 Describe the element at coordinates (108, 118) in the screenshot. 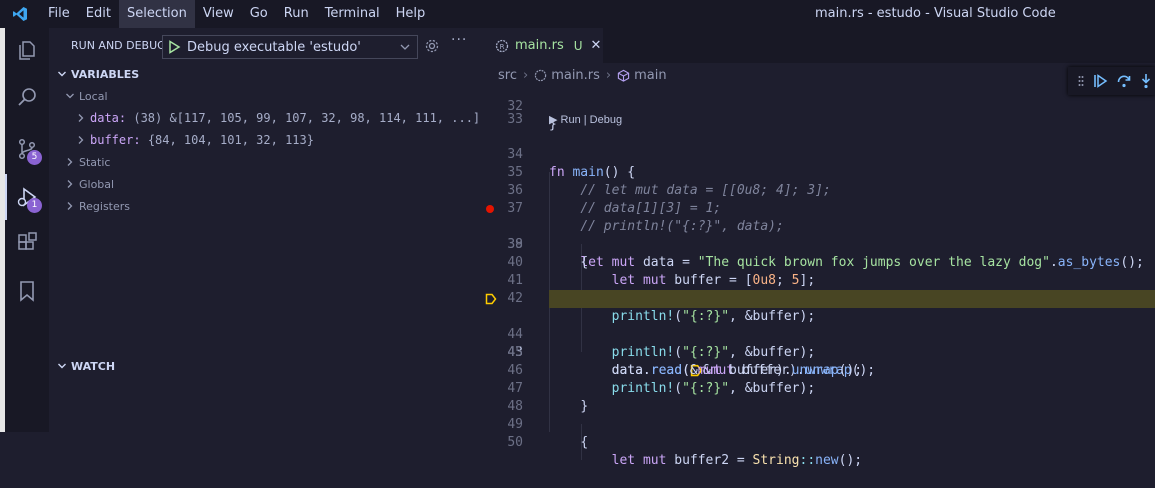

I see `variable-name: data:` at that location.